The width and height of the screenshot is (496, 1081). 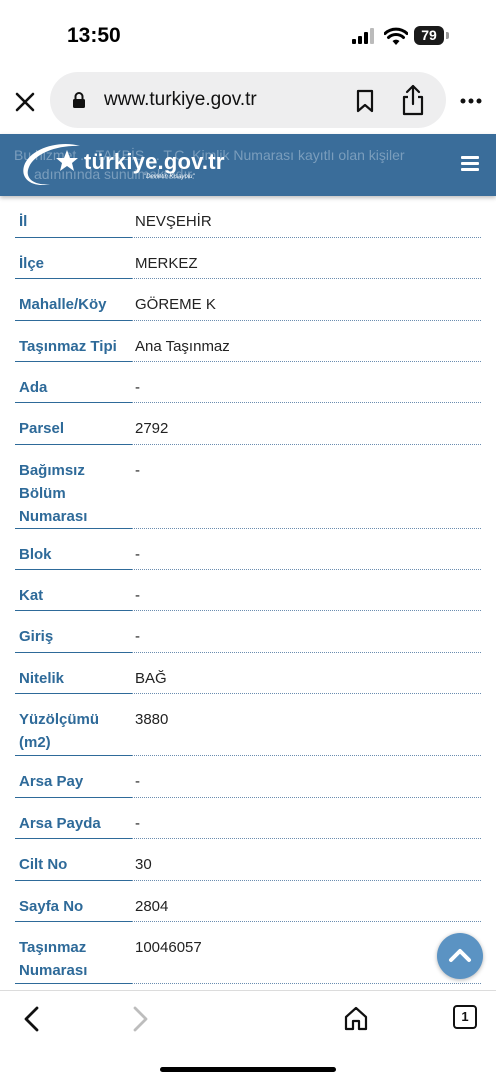 I want to click on site-logo: türkiye.gov.tr "Devletin Kısayolu", so click(x=140, y=165).